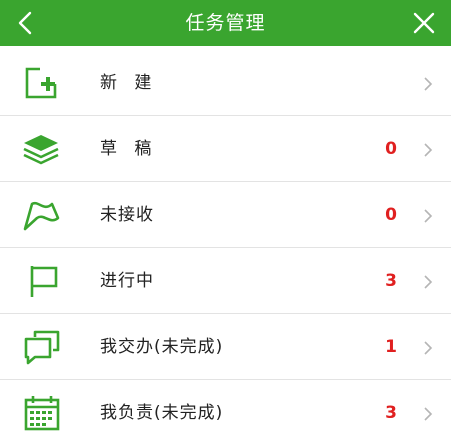 This screenshot has width=451, height=445. What do you see at coordinates (225, 149) in the screenshot?
I see `menu-item-draft: 草 稿 0` at bounding box center [225, 149].